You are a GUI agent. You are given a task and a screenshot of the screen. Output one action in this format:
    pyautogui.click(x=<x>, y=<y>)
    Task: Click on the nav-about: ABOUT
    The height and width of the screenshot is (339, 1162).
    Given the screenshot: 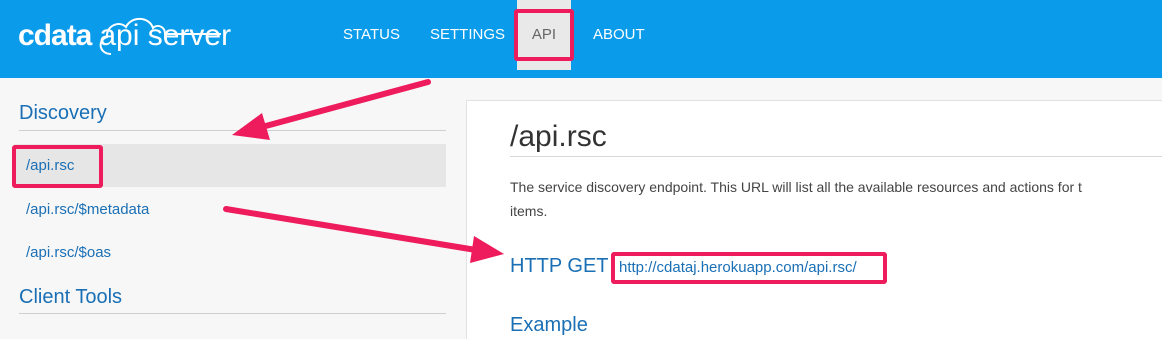 What is the action you would take?
    pyautogui.click(x=619, y=35)
    